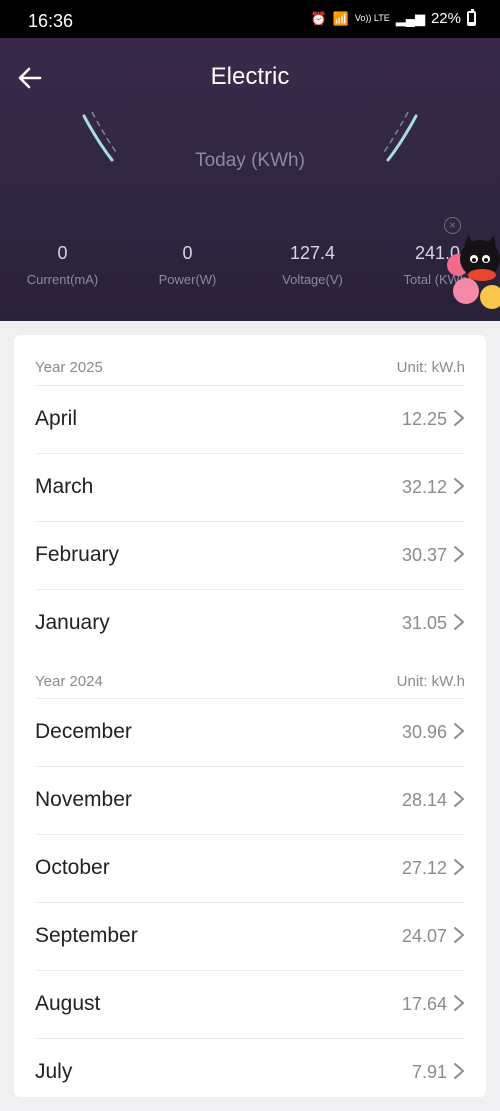  Describe the element at coordinates (393, 18) in the screenshot. I see `status-icons: ⏰ 📶 Vo)) LTE ▂▄▆ 22%` at that location.